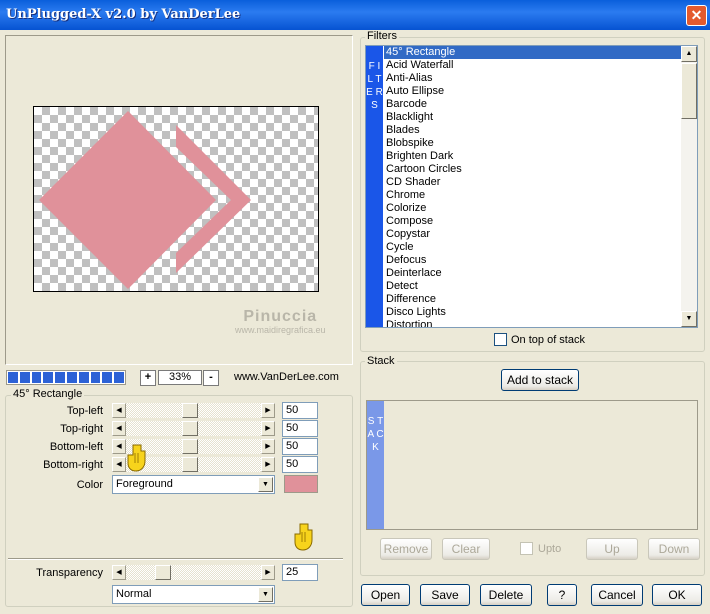  Describe the element at coordinates (193, 594) in the screenshot. I see `blend-mode-select: Normal ▼` at that location.